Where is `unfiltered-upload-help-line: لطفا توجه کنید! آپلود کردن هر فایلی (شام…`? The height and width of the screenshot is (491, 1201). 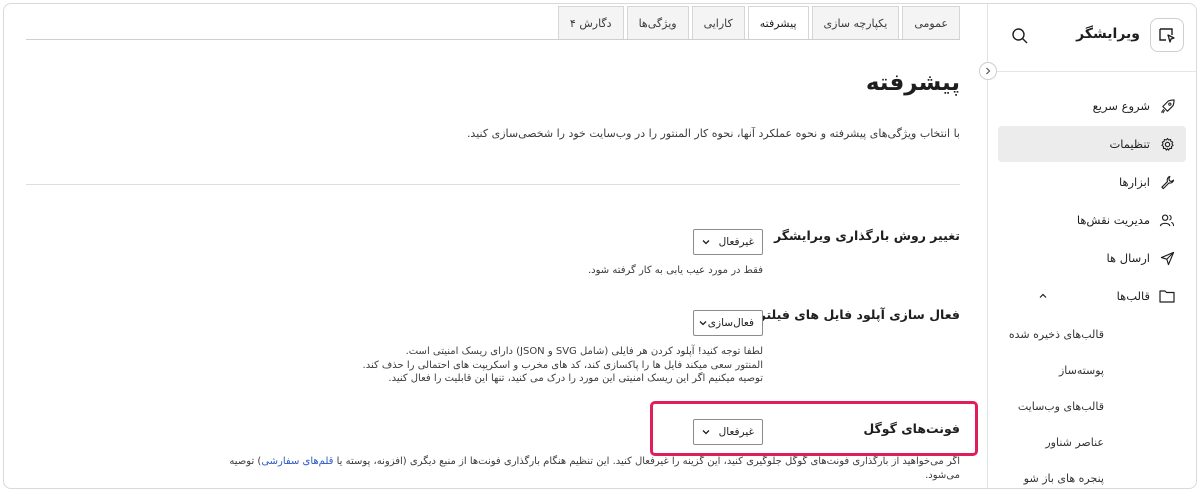 unfiltered-upload-help-line: لطفا توجه کنید! آپلود کردن هر فایلی (شام… is located at coordinates (584, 351).